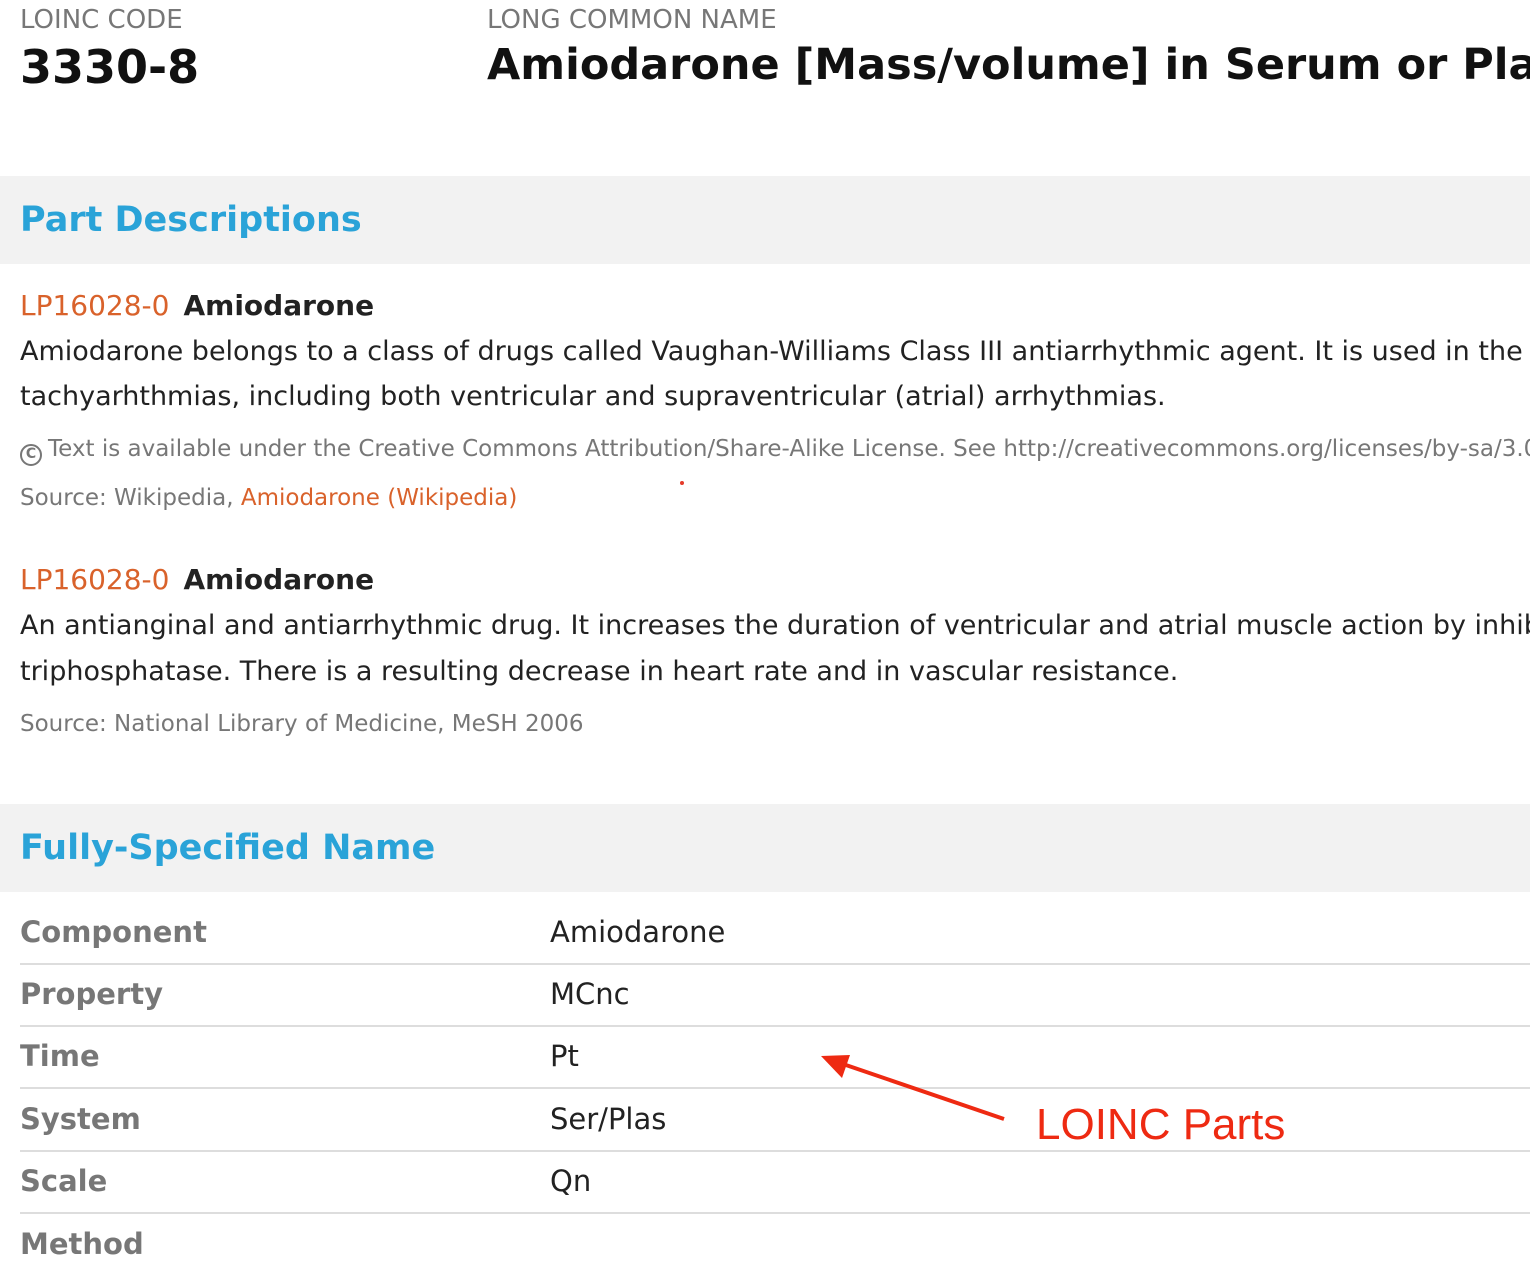 The height and width of the screenshot is (1282, 1530). I want to click on annotation-arrow-icon, so click(913, 1088).